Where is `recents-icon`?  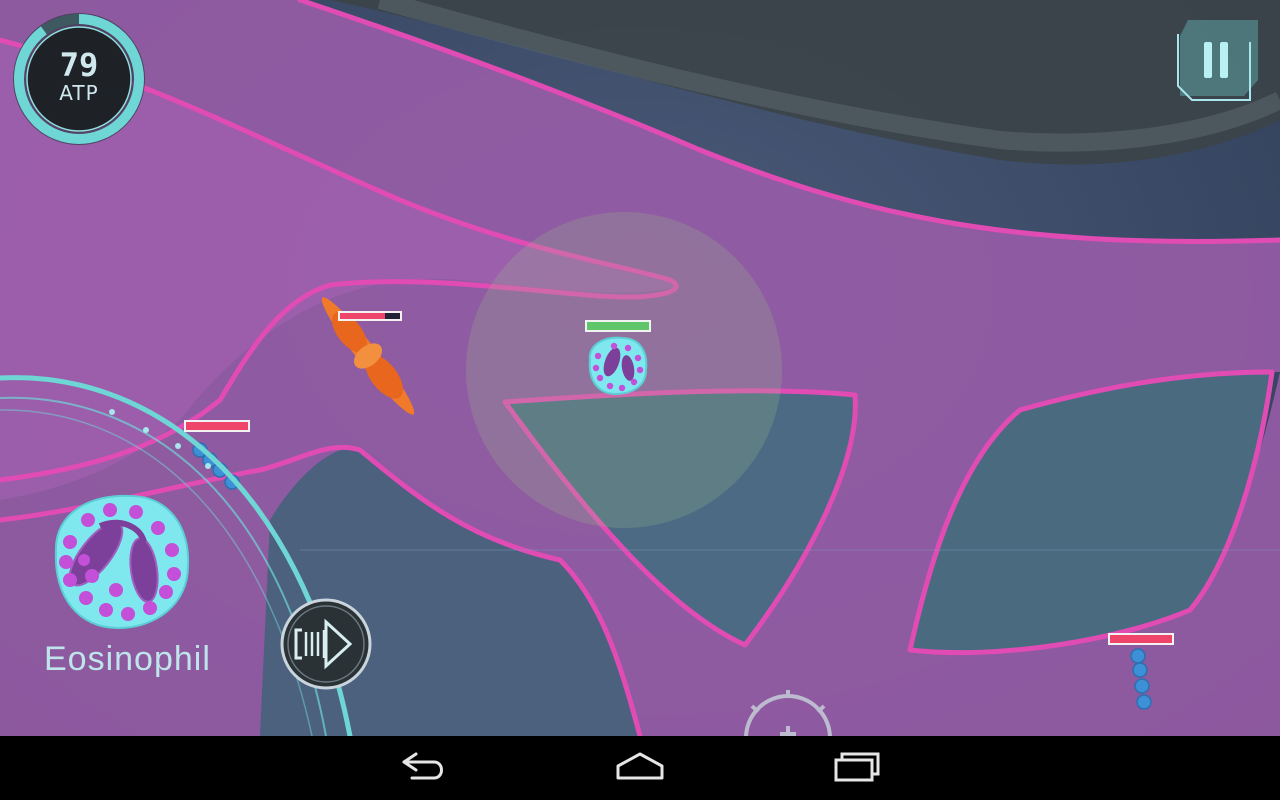 recents-icon is located at coordinates (857, 767).